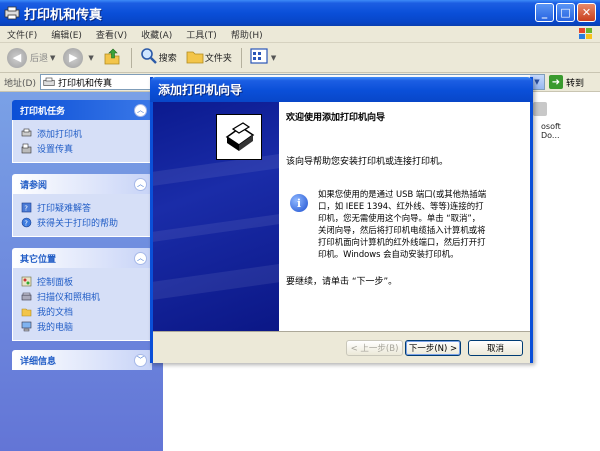  Describe the element at coordinates (156, 34) in the screenshot. I see `menu-favorites: 收藏(A)` at that location.